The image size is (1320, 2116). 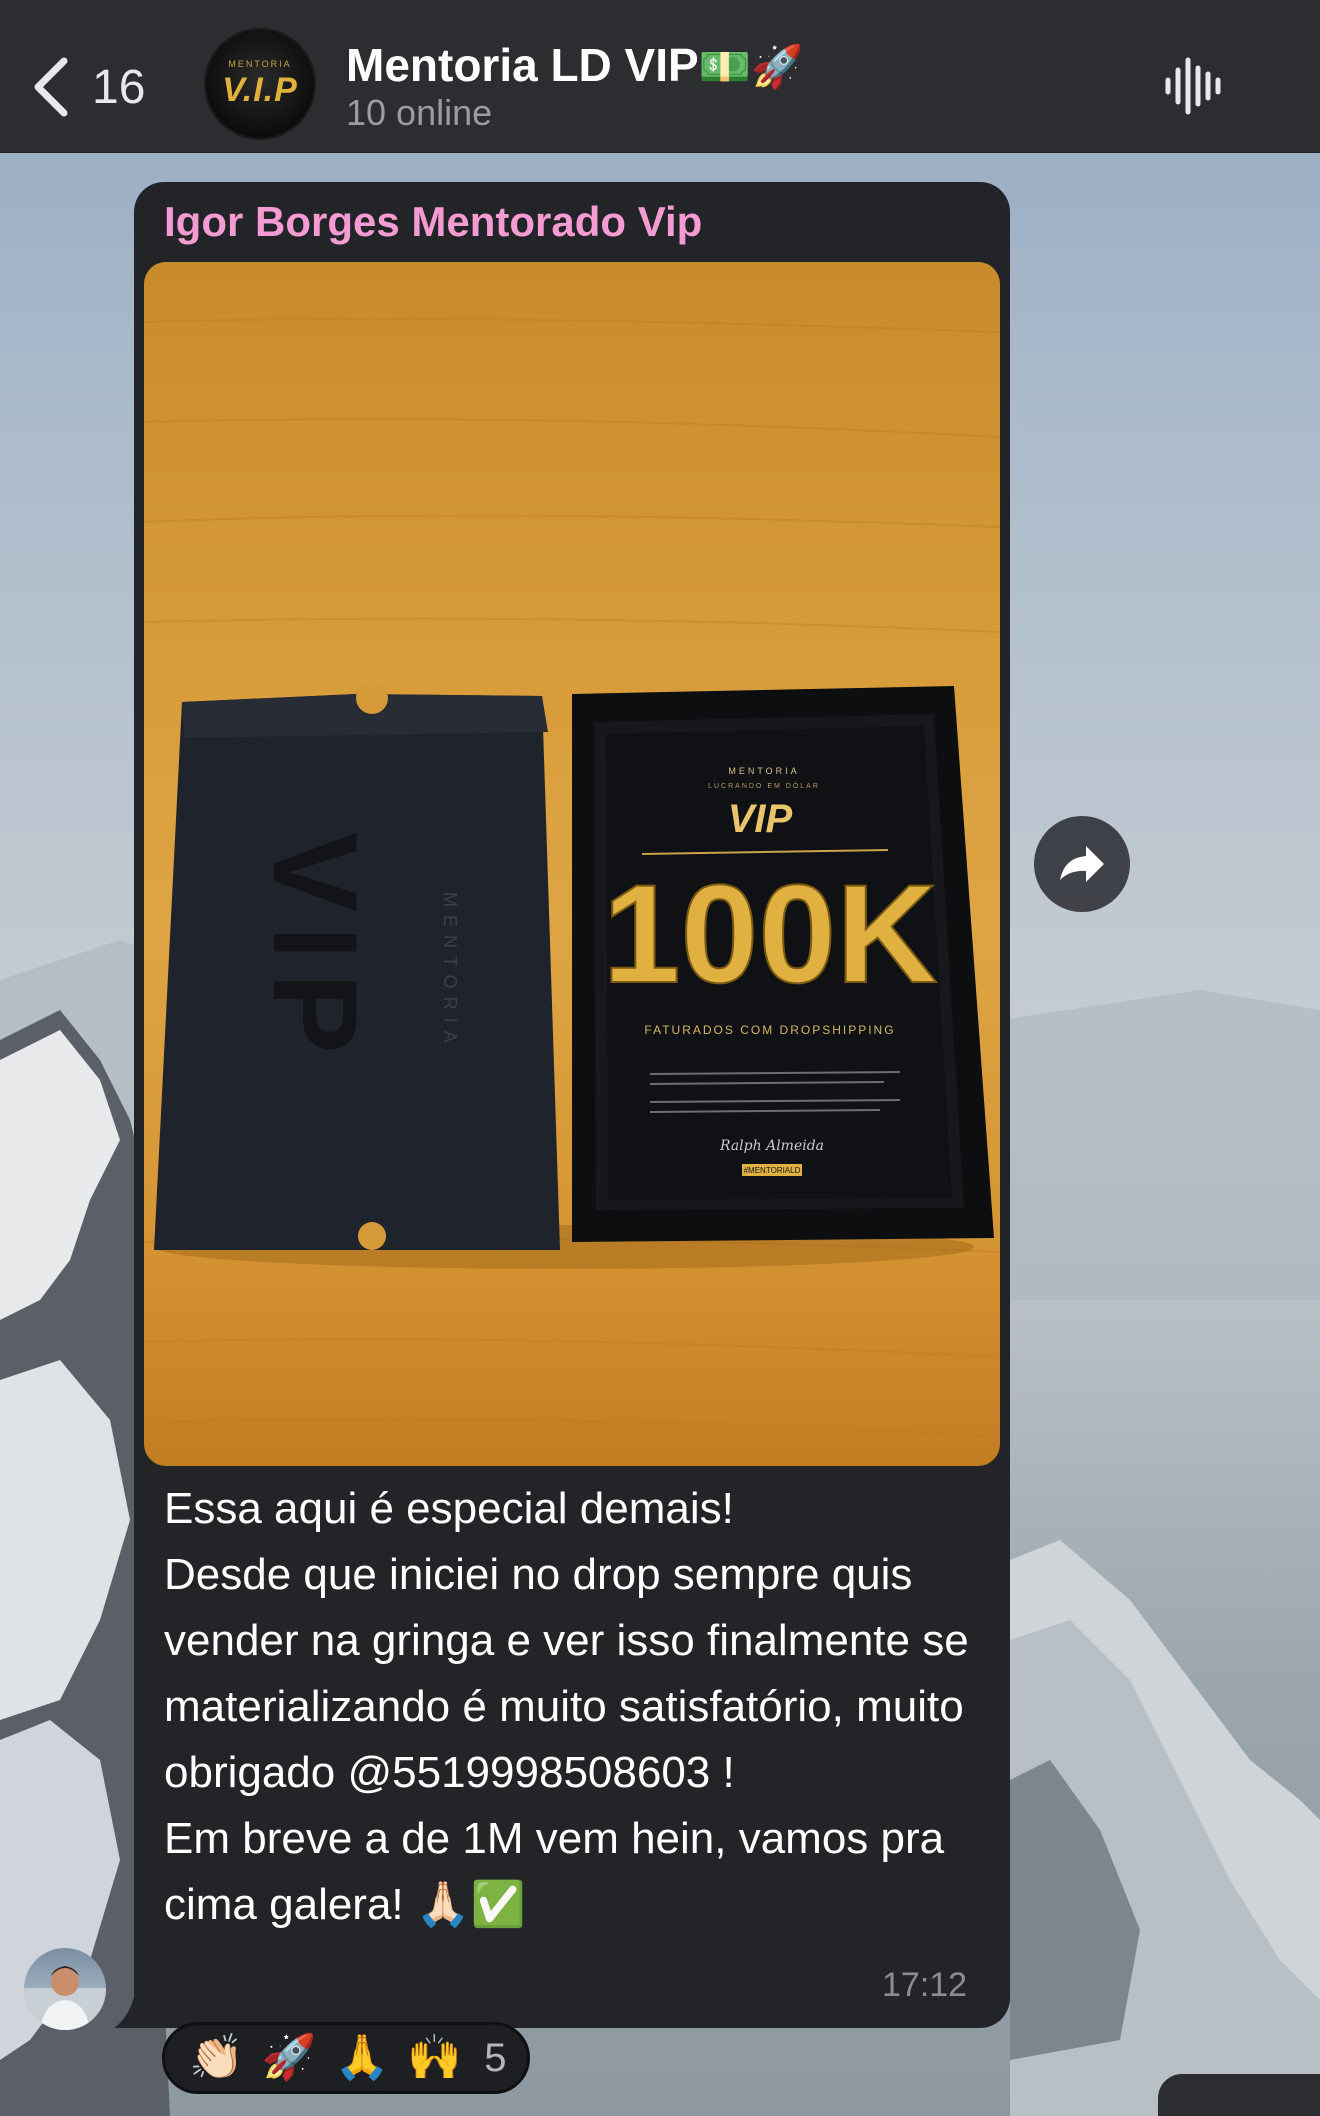 I want to click on title-emojis: 💵🚀, so click(x=751, y=66).